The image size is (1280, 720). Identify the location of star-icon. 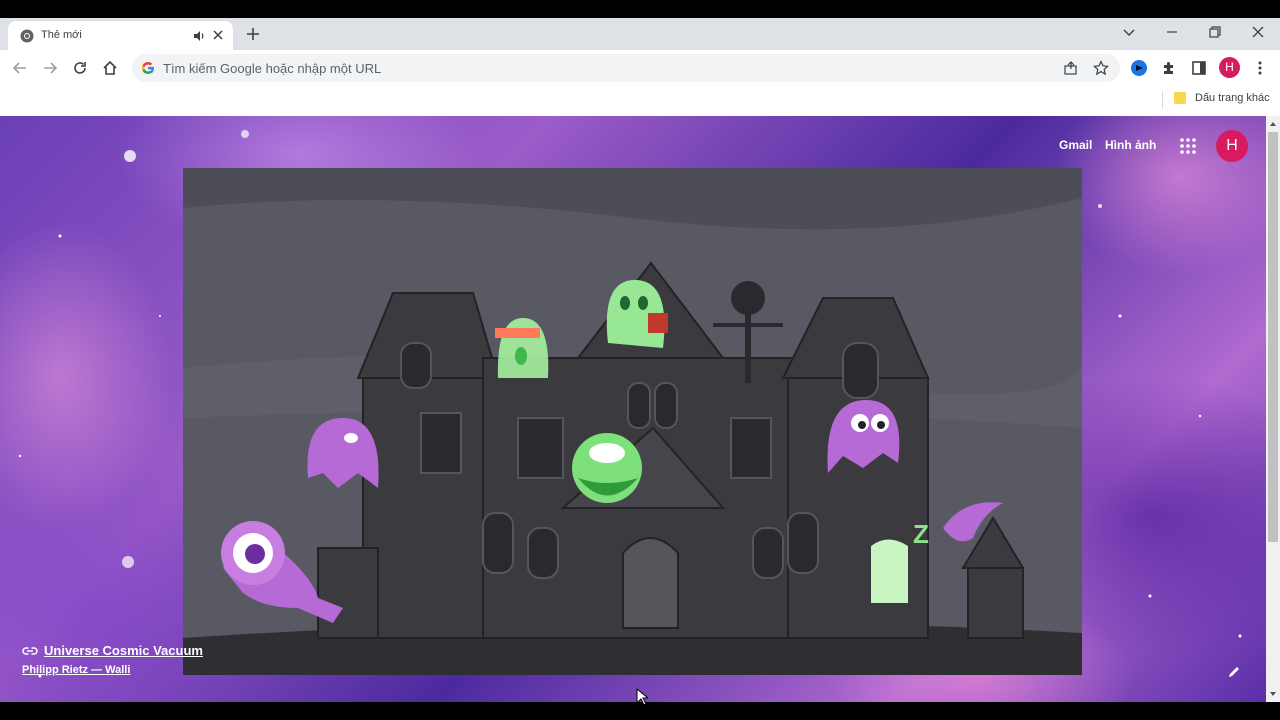
(1101, 68).